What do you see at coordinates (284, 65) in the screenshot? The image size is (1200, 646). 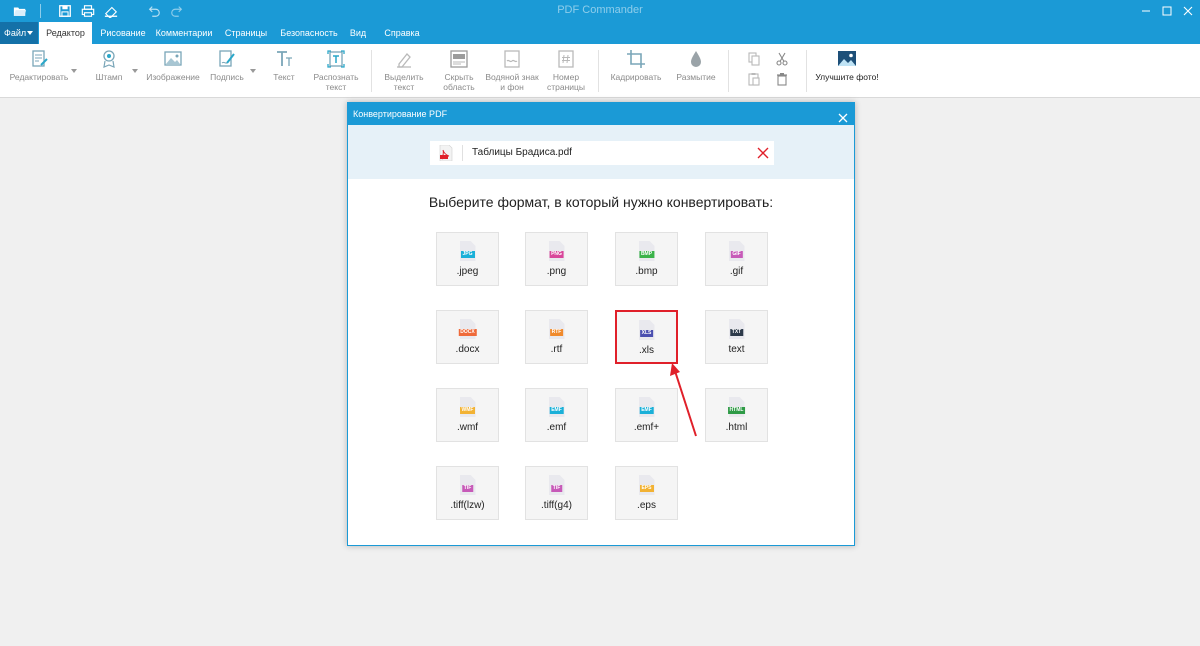 I see `text-button: Текст` at bounding box center [284, 65].